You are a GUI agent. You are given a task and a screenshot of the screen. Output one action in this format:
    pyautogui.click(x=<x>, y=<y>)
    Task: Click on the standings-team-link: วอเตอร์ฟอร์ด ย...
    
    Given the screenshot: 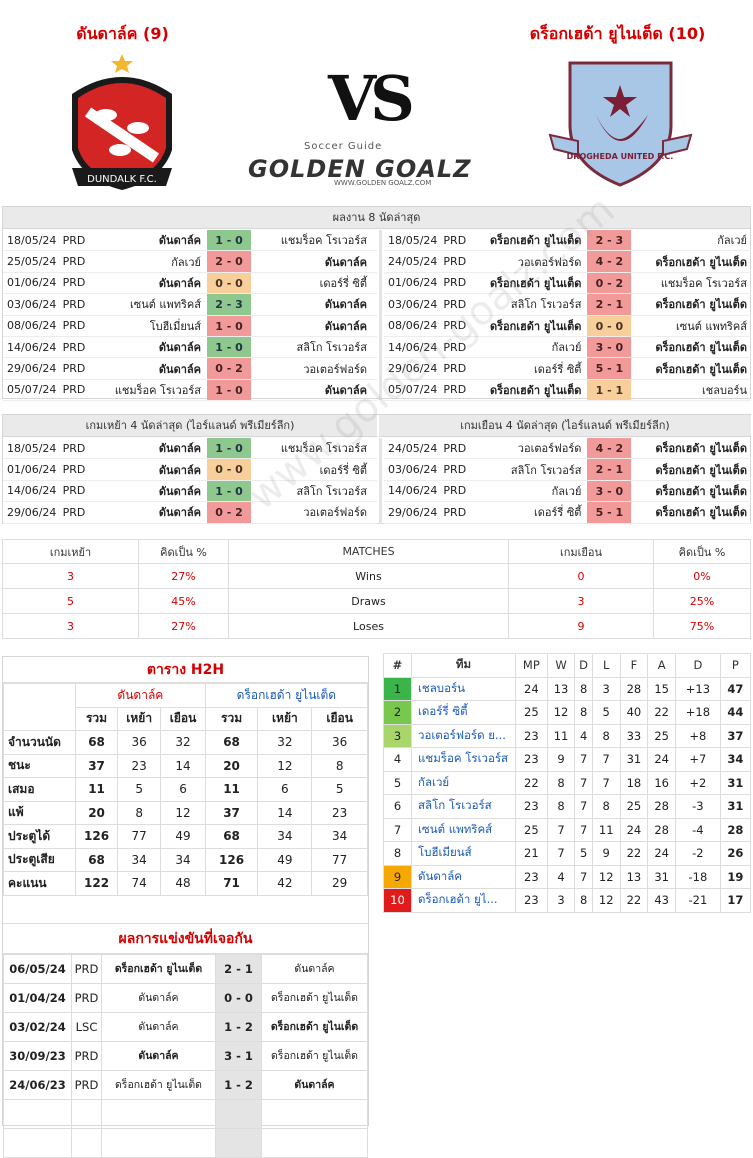 What is the action you would take?
    pyautogui.click(x=463, y=735)
    